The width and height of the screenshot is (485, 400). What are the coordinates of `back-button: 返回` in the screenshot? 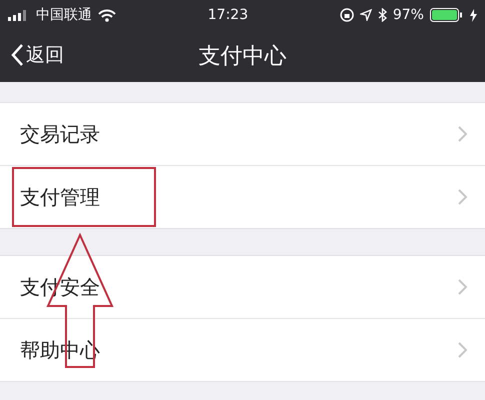 It's located at (37, 55).